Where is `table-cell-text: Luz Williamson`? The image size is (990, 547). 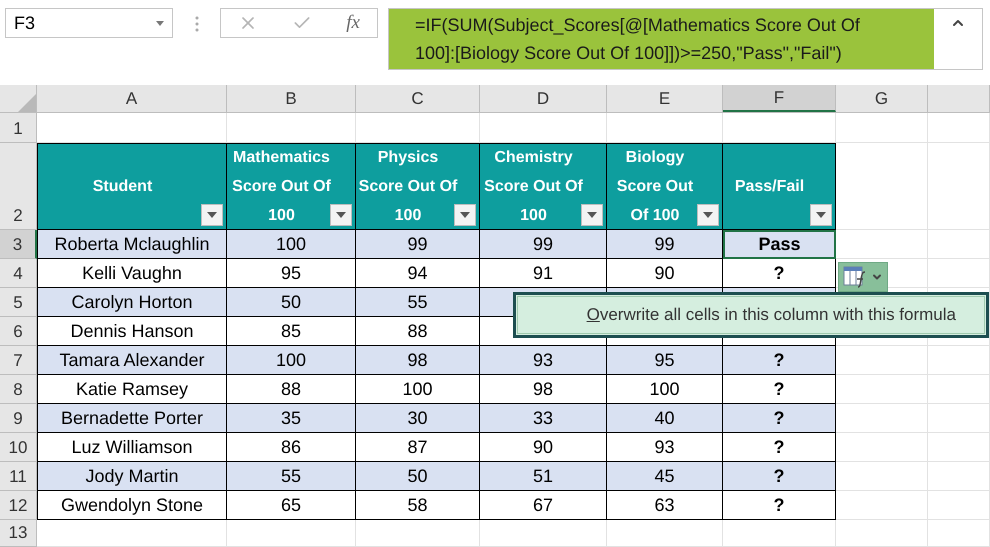
table-cell-text: Luz Williamson is located at coordinates (132, 447).